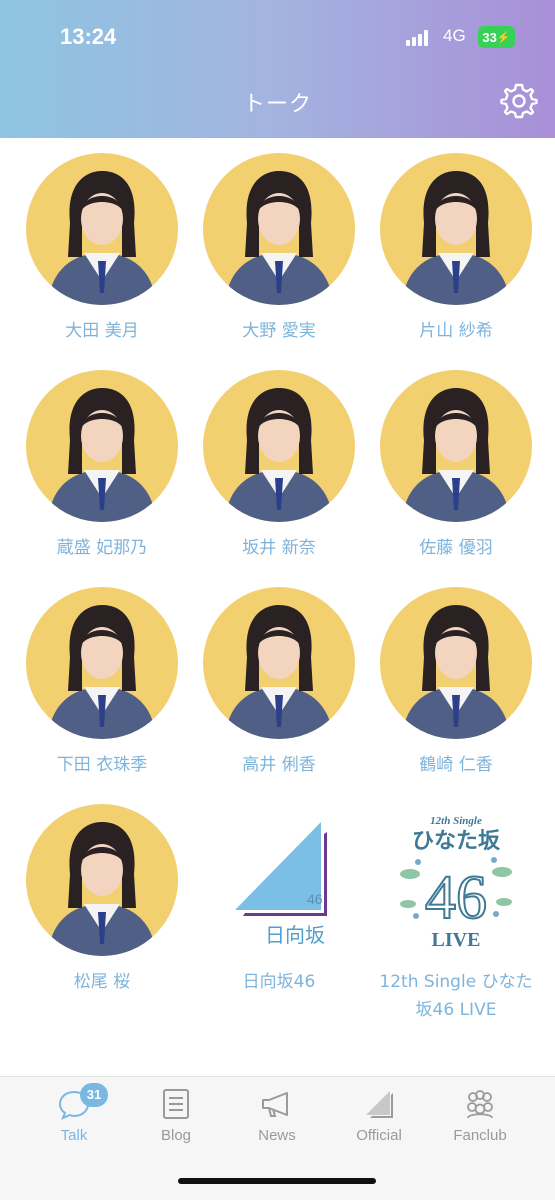 Image resolution: width=555 pixels, height=1200 pixels. Describe the element at coordinates (456, 548) in the screenshot. I see `member-name: 佐藤 優羽` at that location.